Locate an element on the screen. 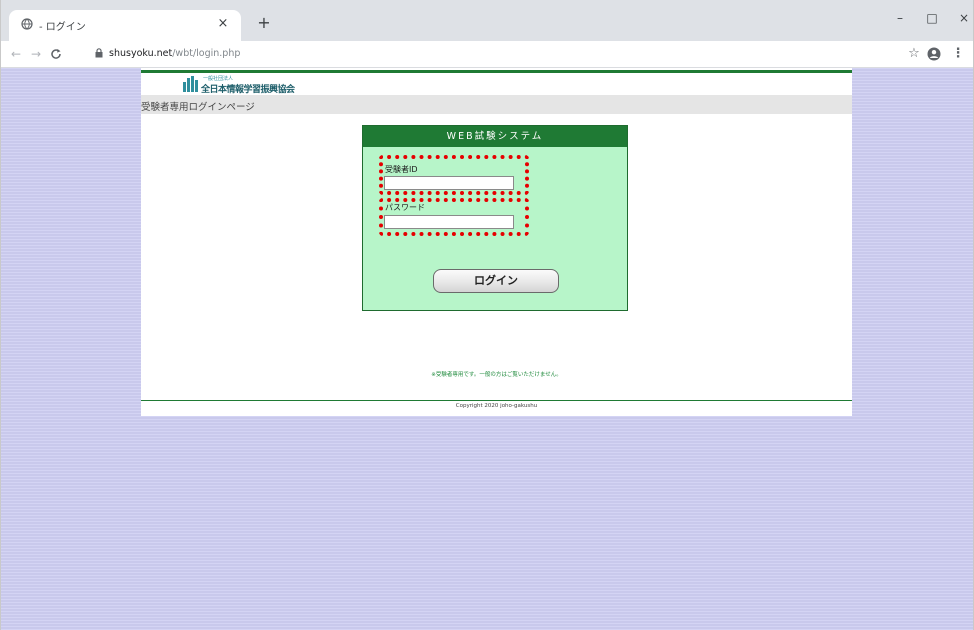 The height and width of the screenshot is (630, 974). address-bar: shusyoku.net/wbt/login.php is located at coordinates (174, 54).